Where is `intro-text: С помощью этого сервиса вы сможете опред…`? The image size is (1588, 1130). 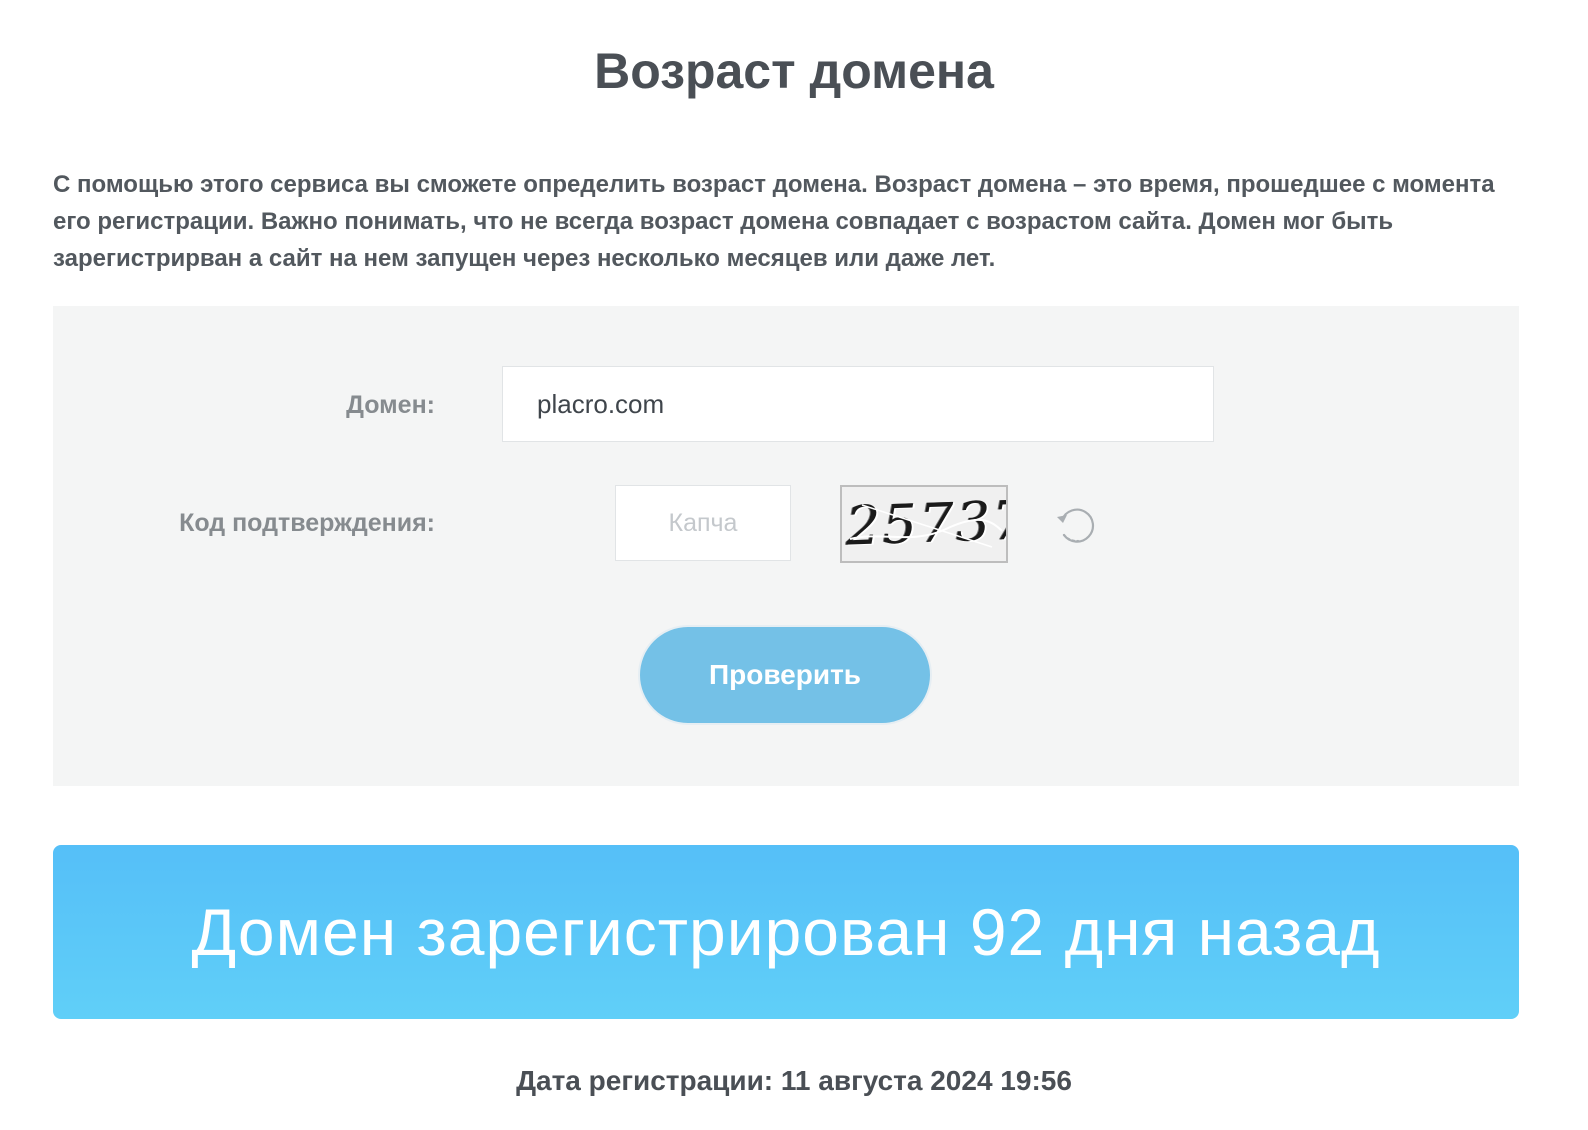
intro-text: С помощью этого сервиса вы сможете опред… is located at coordinates (774, 221).